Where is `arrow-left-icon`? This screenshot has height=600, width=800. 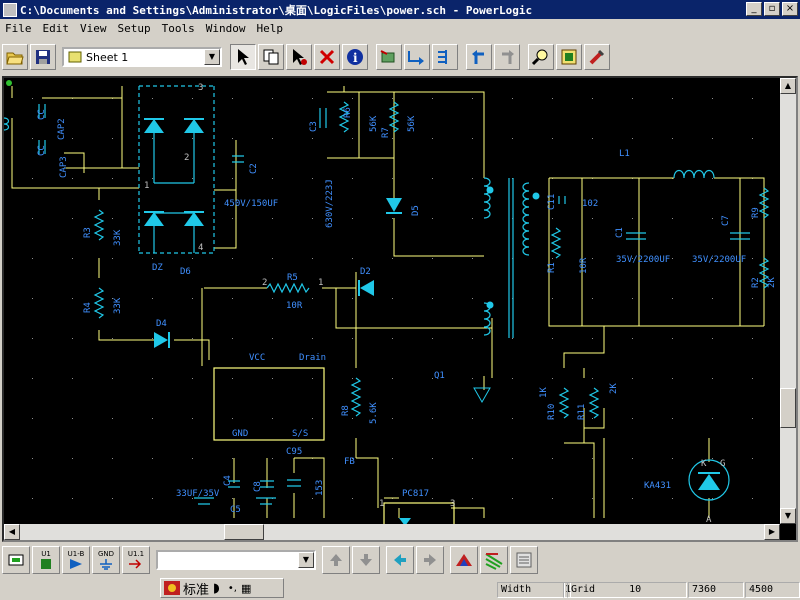
arrow-left-icon is located at coordinates (400, 560).